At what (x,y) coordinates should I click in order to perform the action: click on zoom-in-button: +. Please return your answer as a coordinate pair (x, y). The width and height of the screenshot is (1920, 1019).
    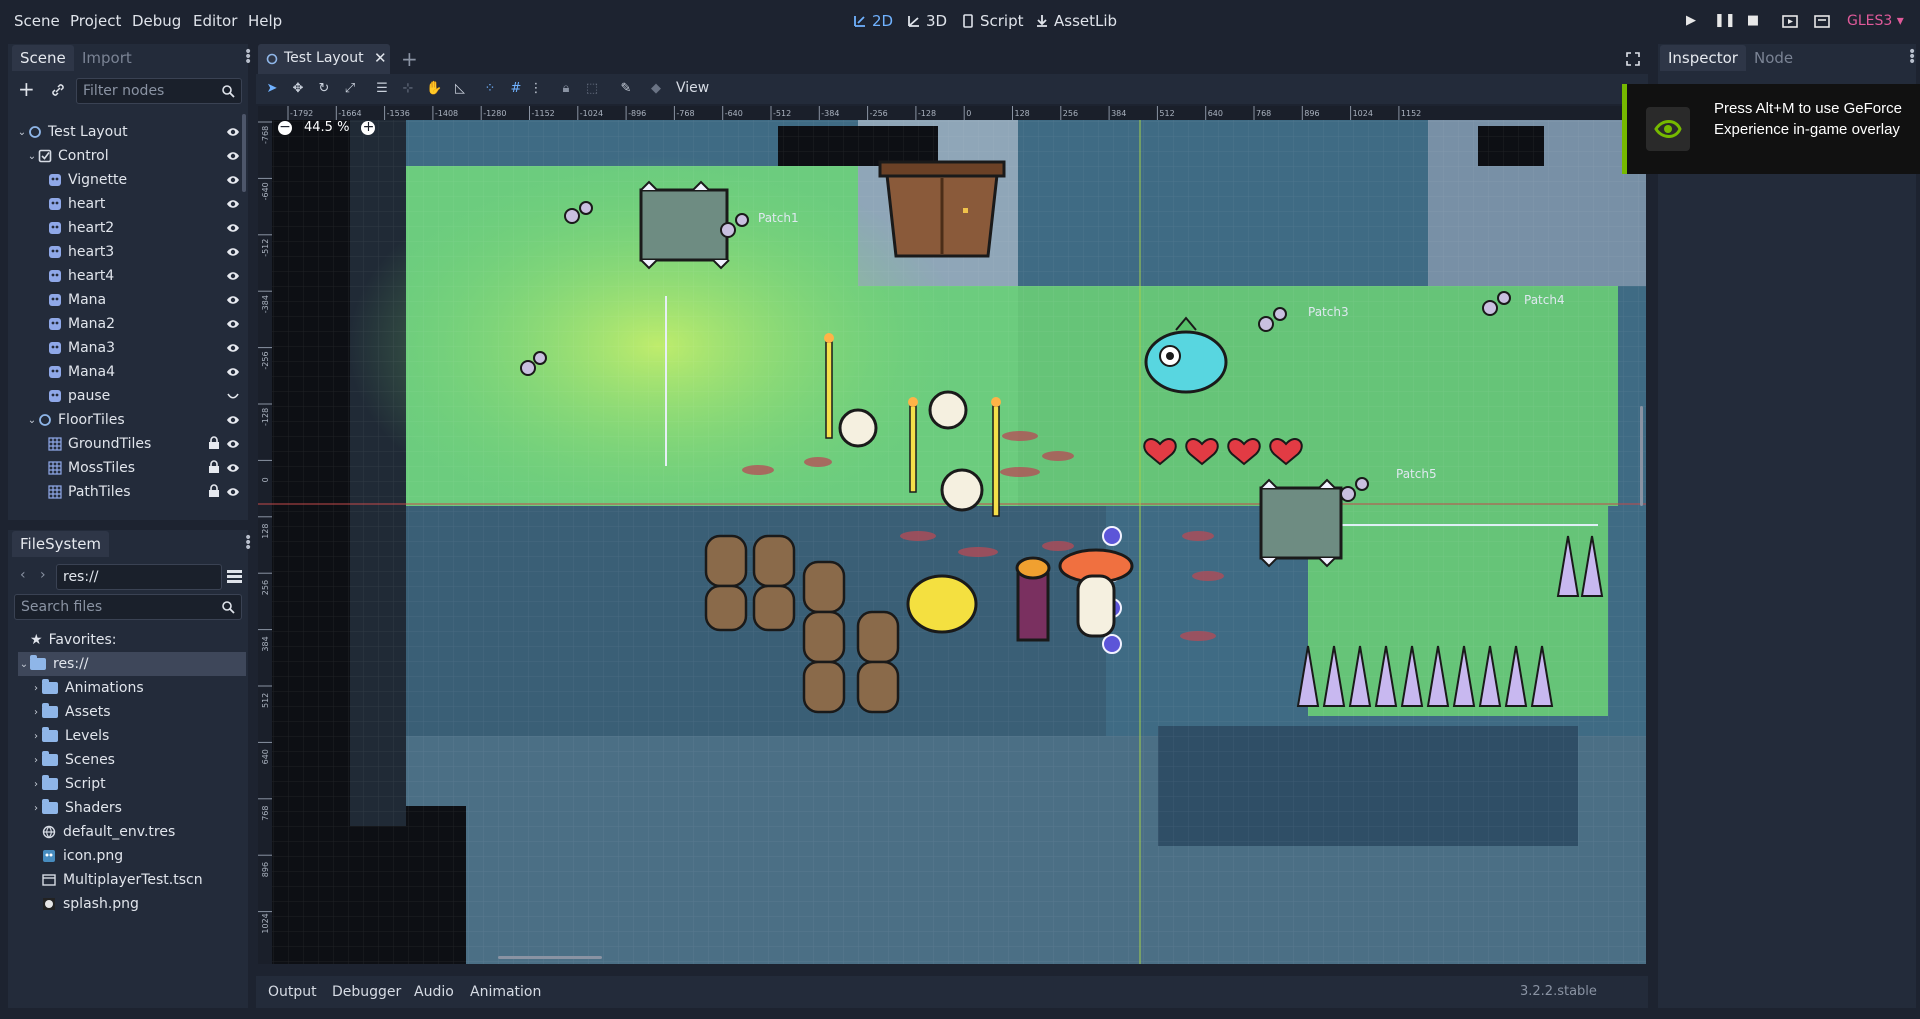
    Looking at the image, I should click on (368, 127).